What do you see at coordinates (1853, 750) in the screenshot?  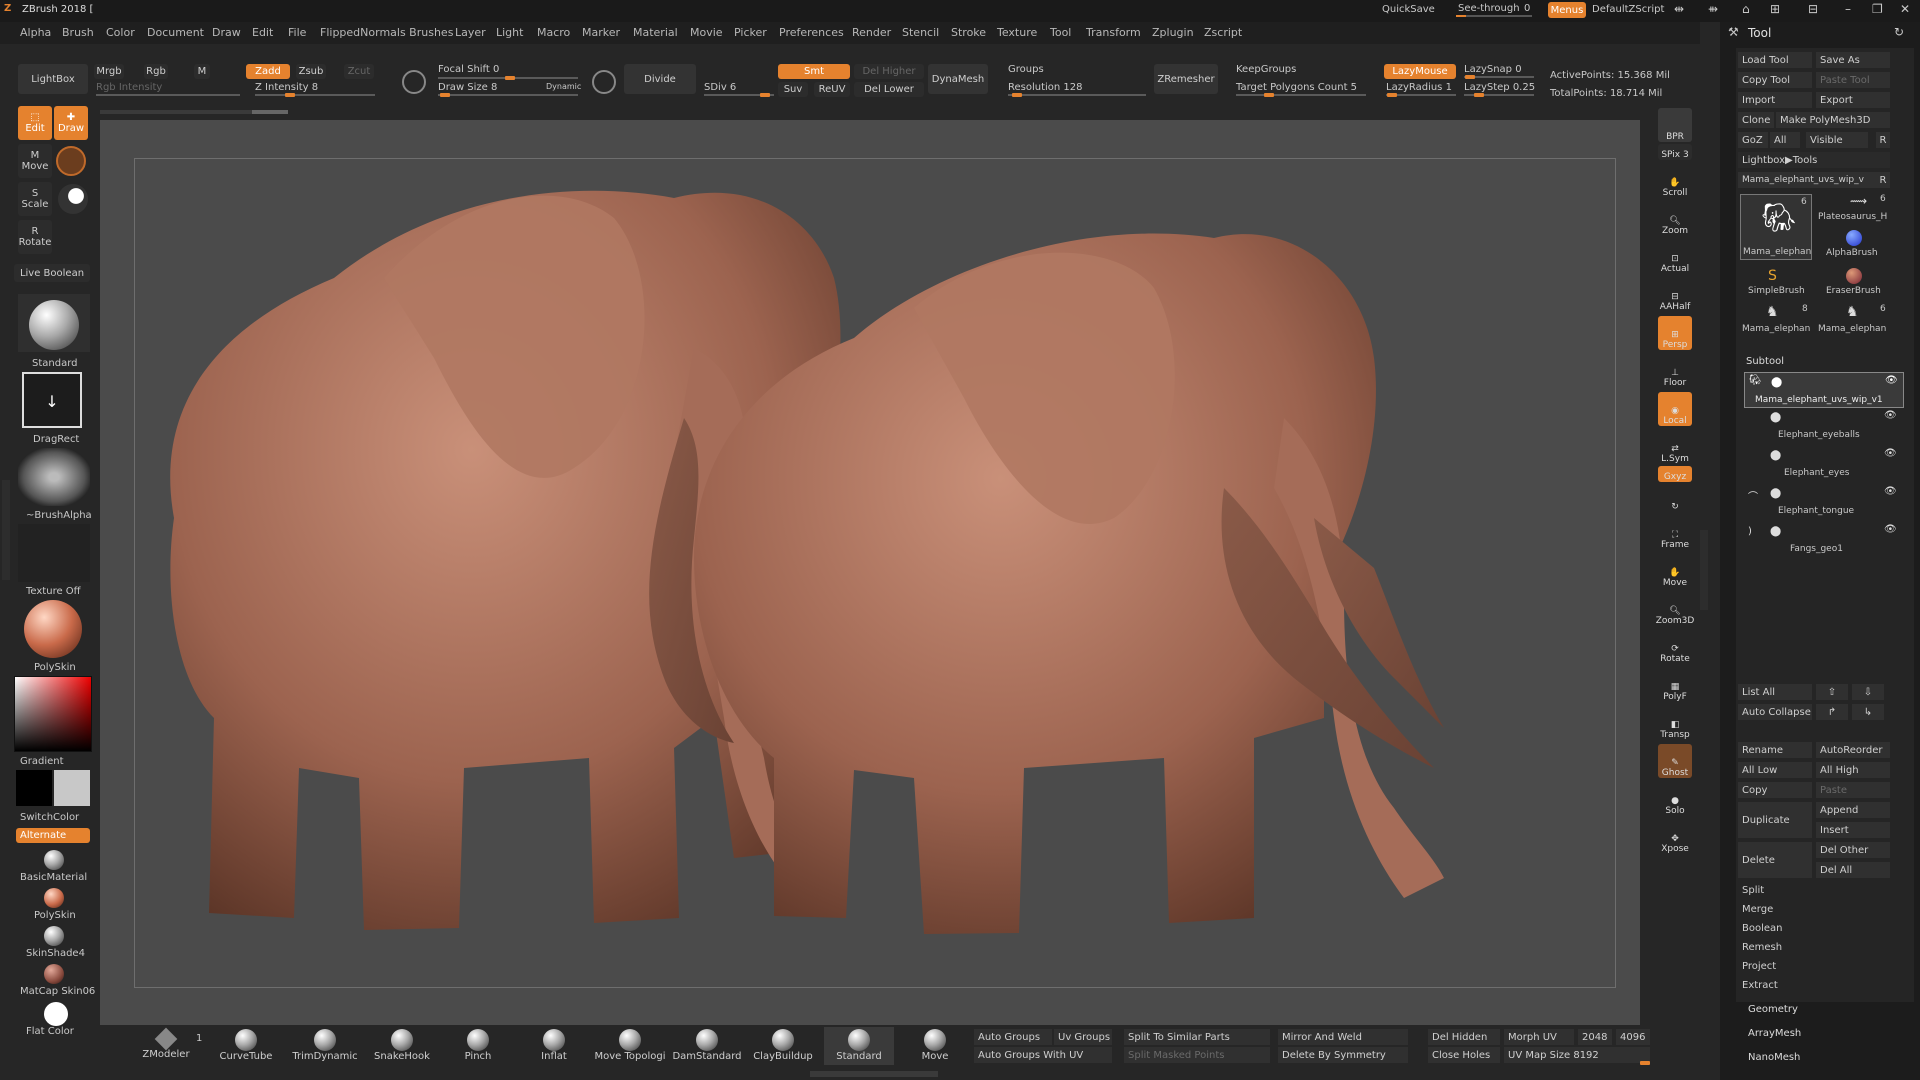 I see `autoreorder-button: AutoReorder` at bounding box center [1853, 750].